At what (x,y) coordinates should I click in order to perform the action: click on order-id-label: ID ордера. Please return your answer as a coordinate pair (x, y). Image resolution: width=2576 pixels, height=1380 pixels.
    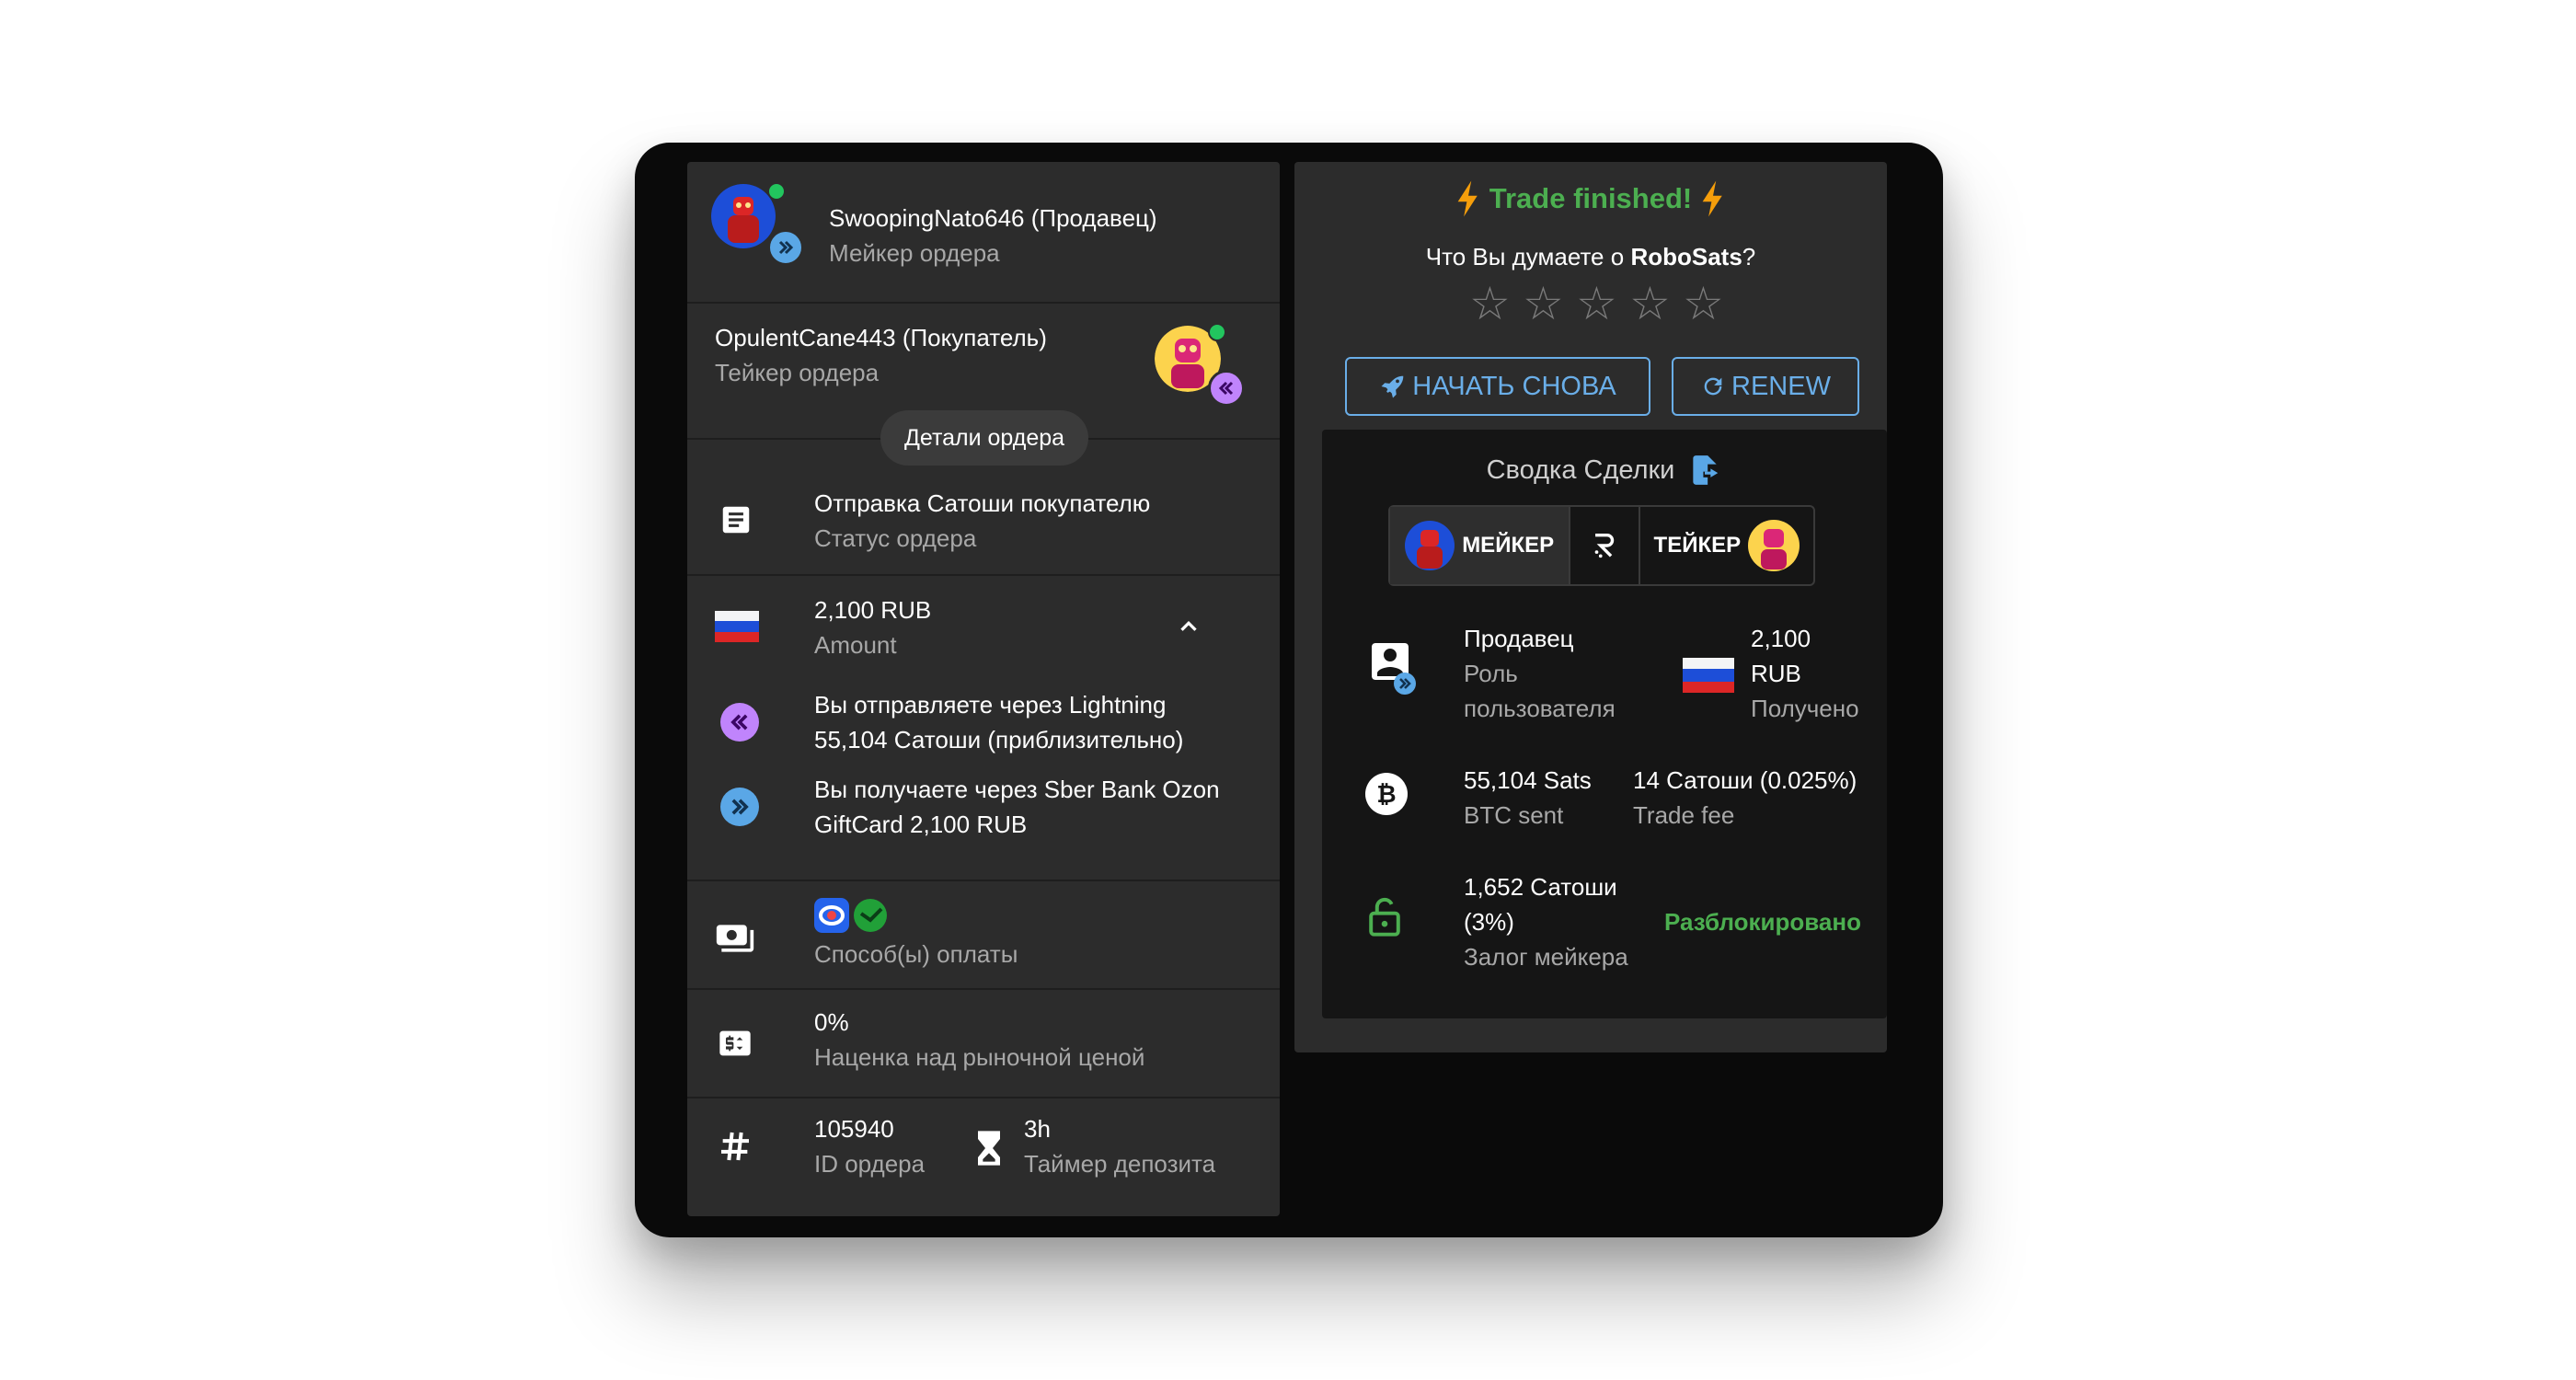
    Looking at the image, I should click on (870, 1164).